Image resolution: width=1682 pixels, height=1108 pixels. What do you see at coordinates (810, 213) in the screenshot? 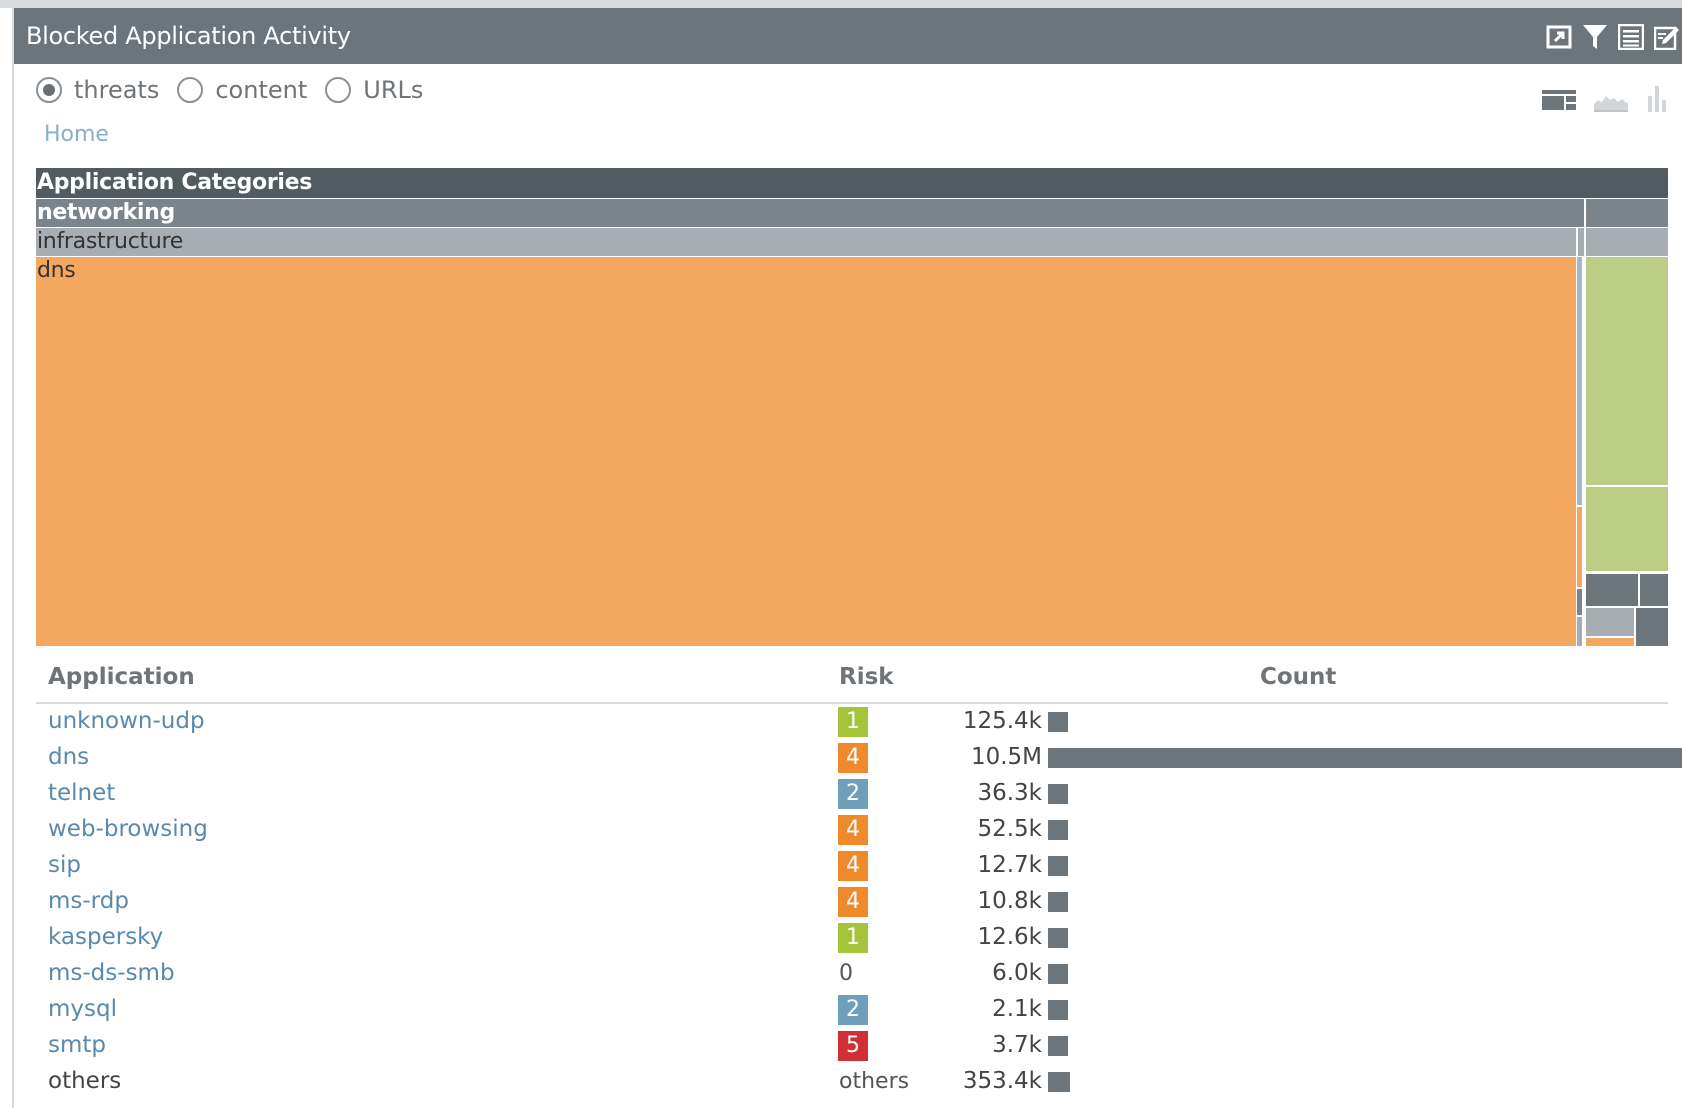
I see `treemap-networking-band` at bounding box center [810, 213].